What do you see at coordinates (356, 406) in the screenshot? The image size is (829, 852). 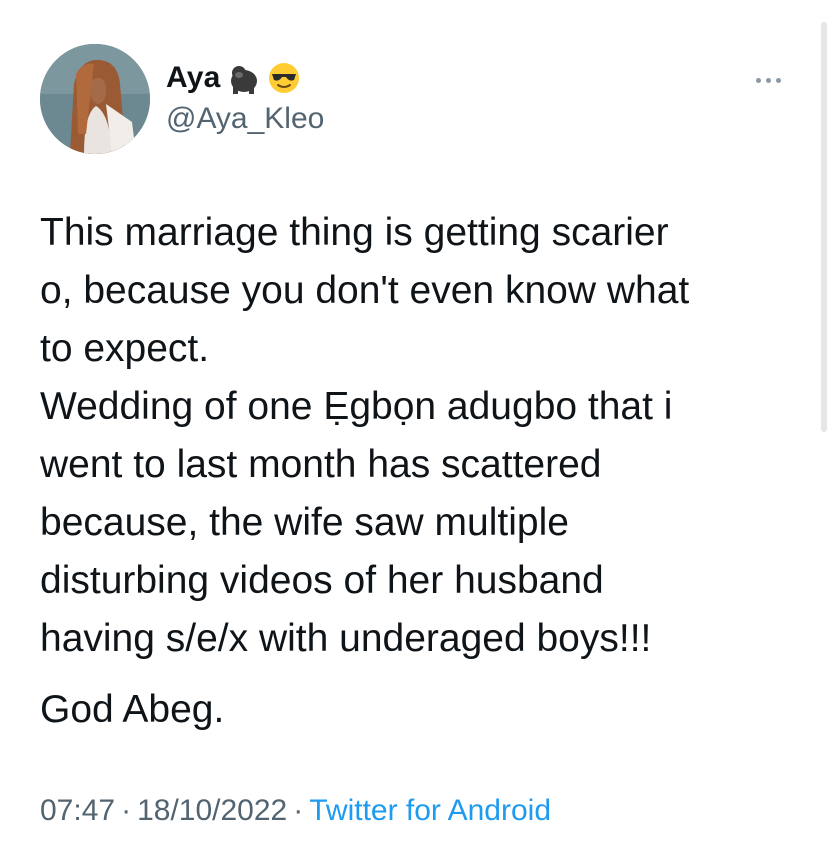 I see `tweet-line: Wedding of one Ẹgbọn adugbo that i` at bounding box center [356, 406].